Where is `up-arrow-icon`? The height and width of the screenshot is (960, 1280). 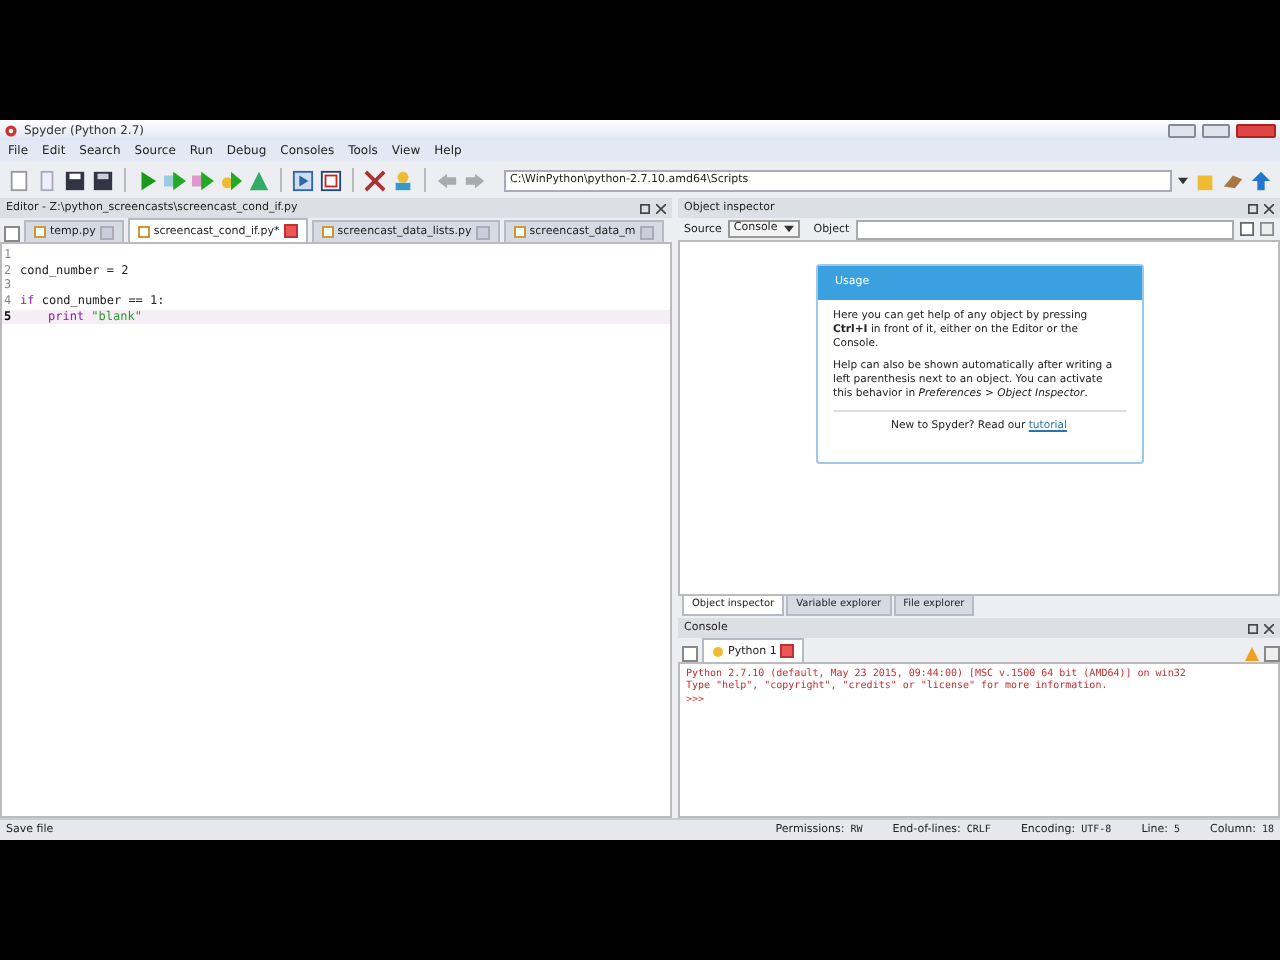 up-arrow-icon is located at coordinates (1261, 180).